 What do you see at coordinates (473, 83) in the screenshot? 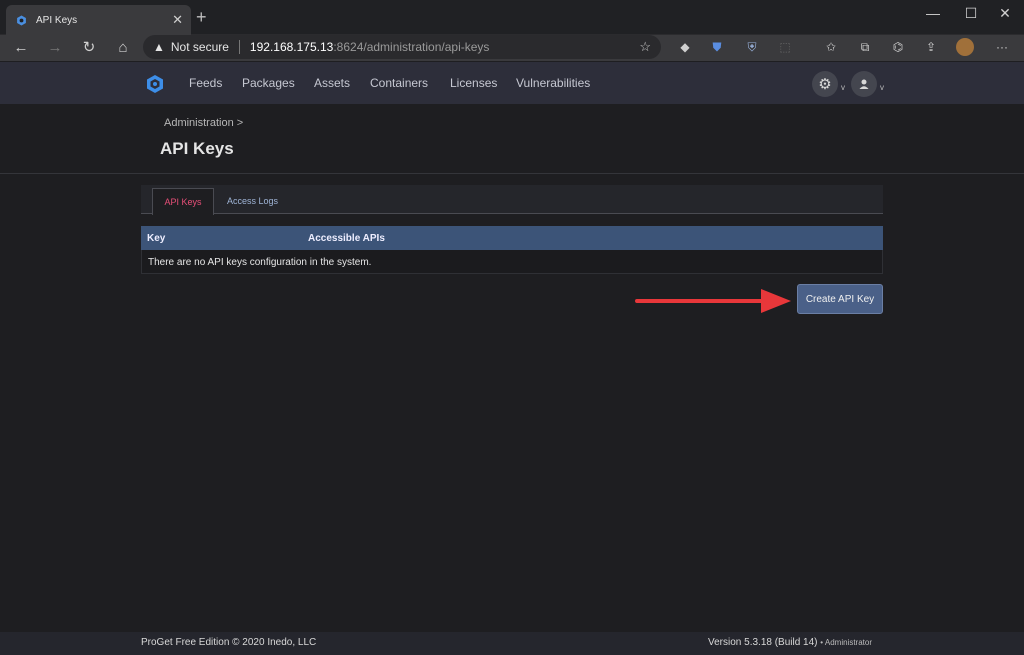
I see `nav-licenses: Licenses` at bounding box center [473, 83].